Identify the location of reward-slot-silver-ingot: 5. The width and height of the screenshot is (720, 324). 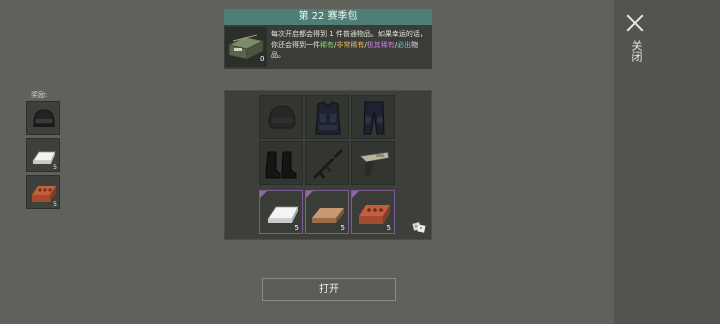
(43, 155).